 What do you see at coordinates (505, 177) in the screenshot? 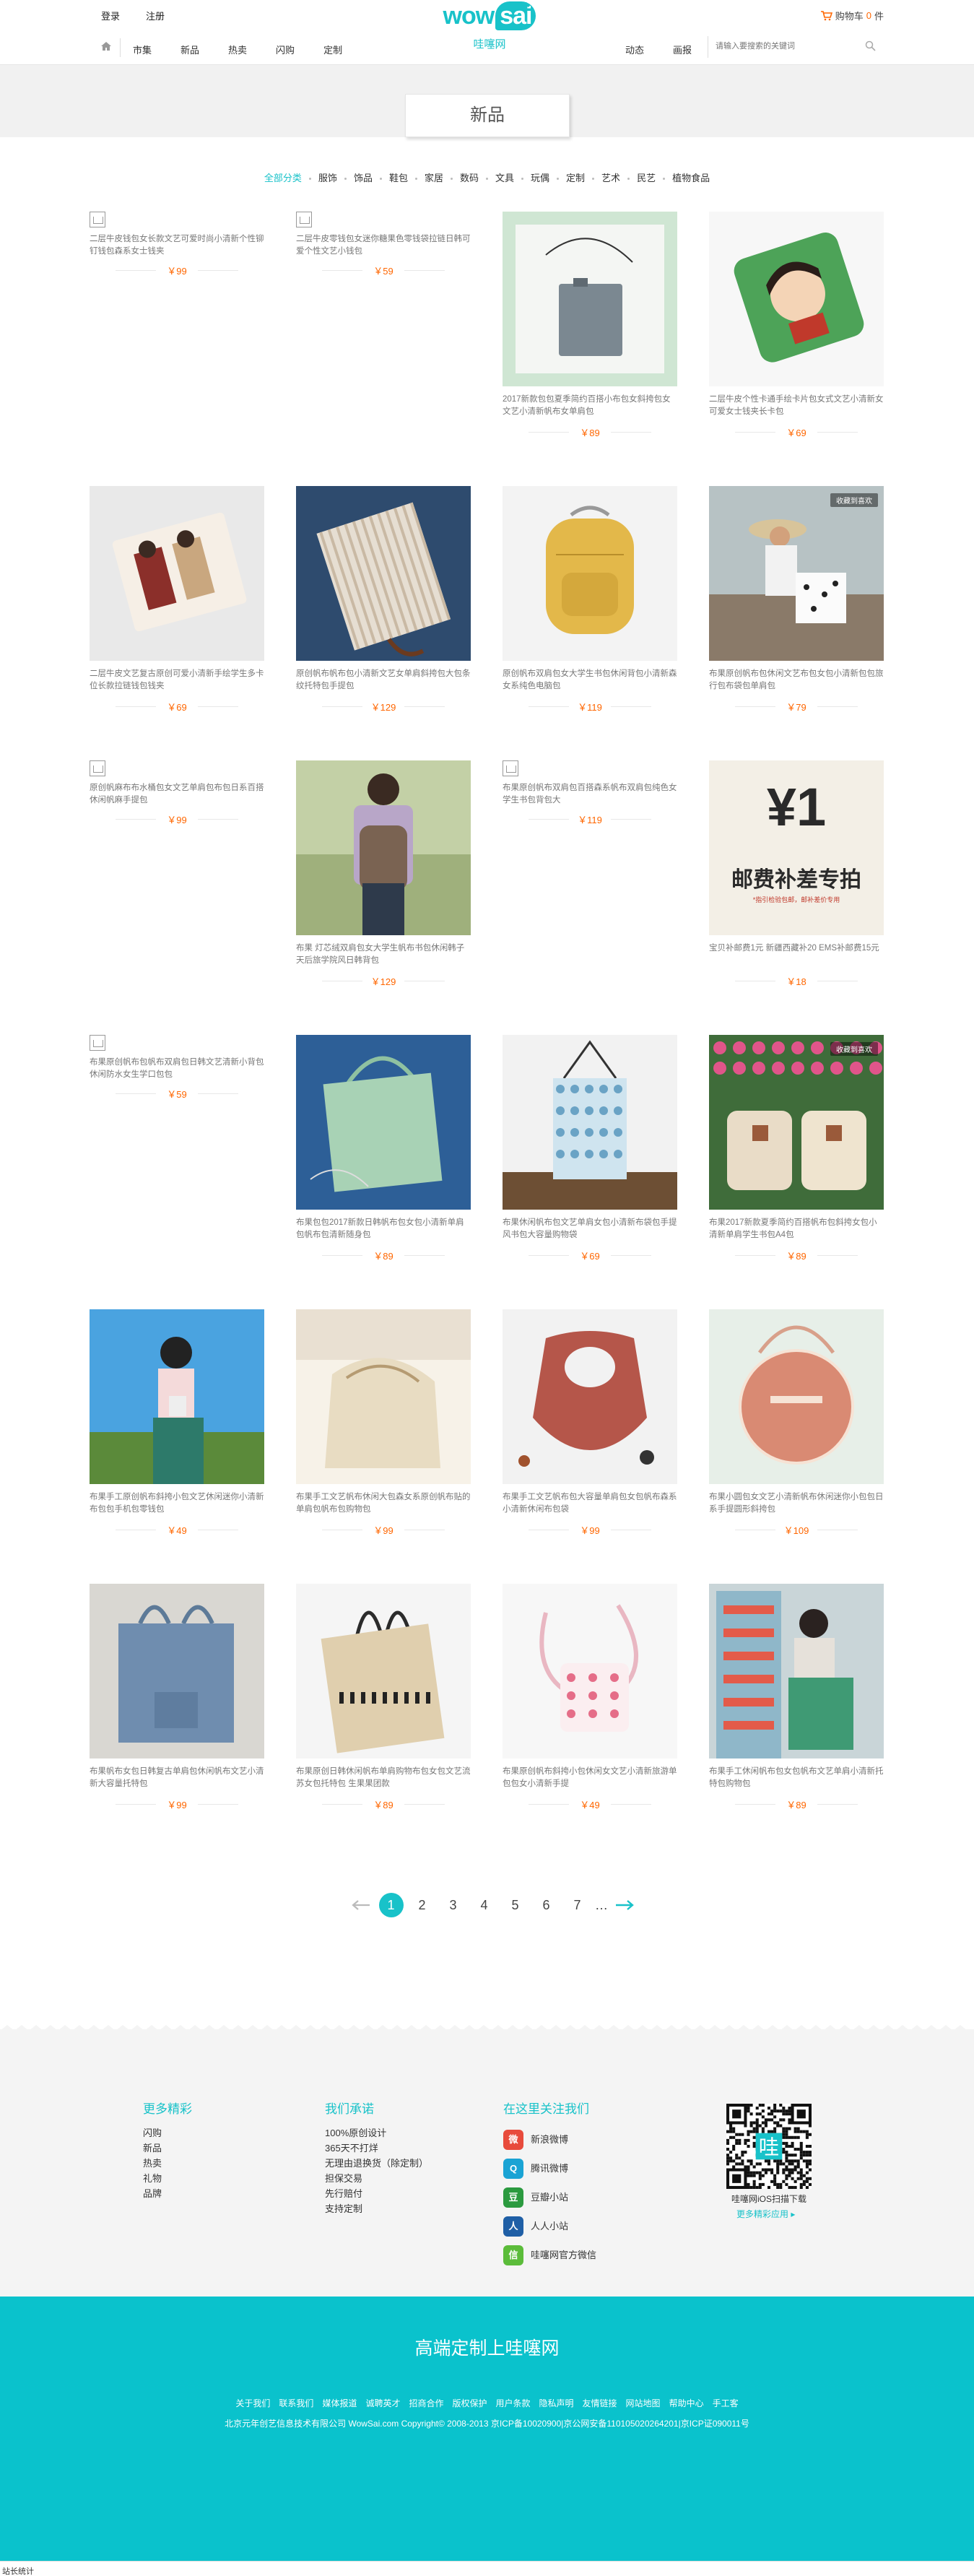
I see `category-6: 文具` at bounding box center [505, 177].